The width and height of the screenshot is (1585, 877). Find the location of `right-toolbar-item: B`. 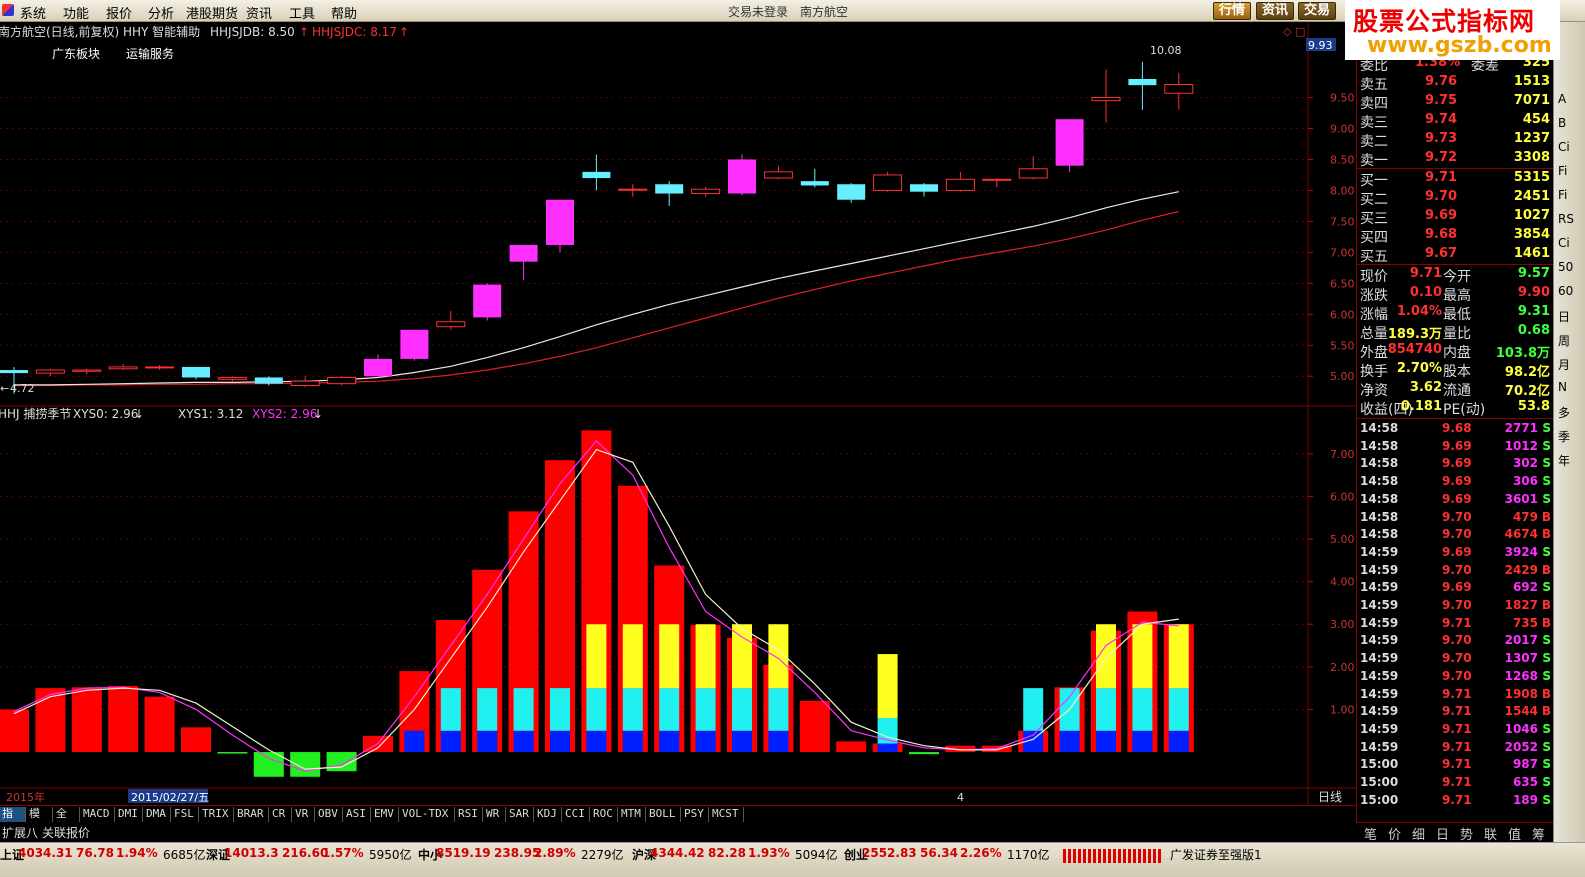

right-toolbar-item: B is located at coordinates (1562, 123).